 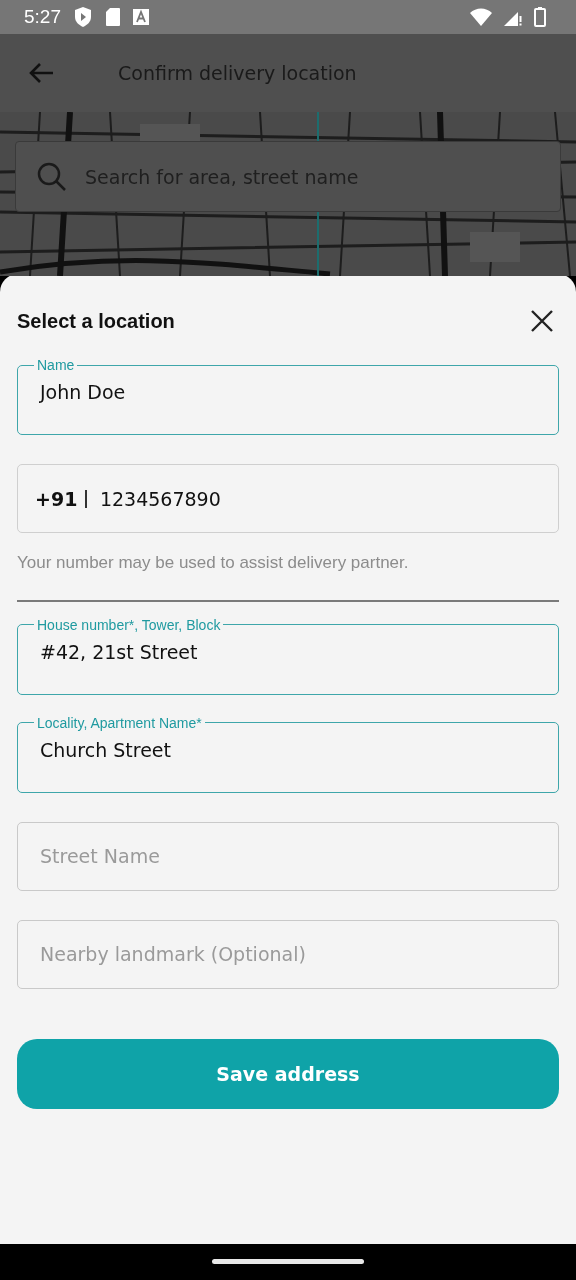 I want to click on country-code: +91, so click(x=56, y=498).